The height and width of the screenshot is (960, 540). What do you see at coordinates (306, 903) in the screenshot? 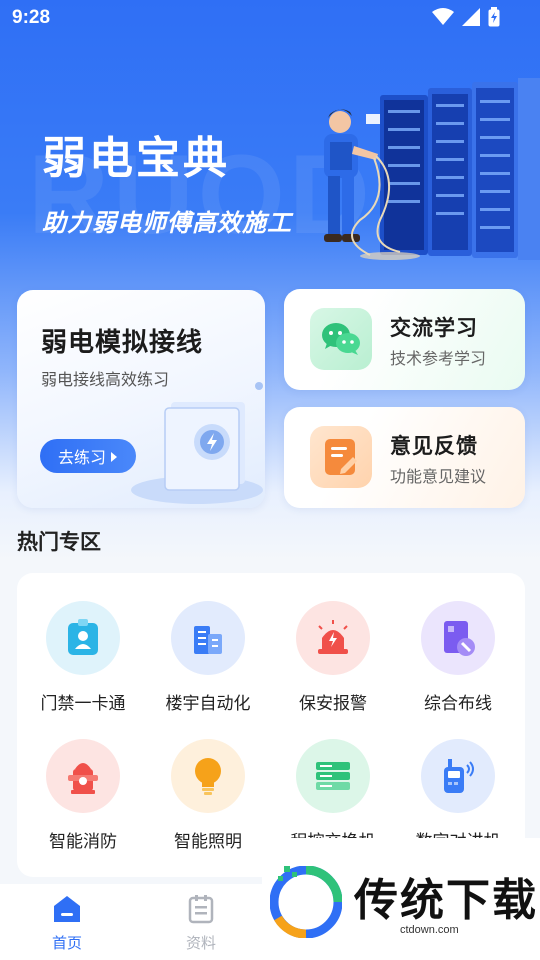
I see `ctdown-logo-icon` at bounding box center [306, 903].